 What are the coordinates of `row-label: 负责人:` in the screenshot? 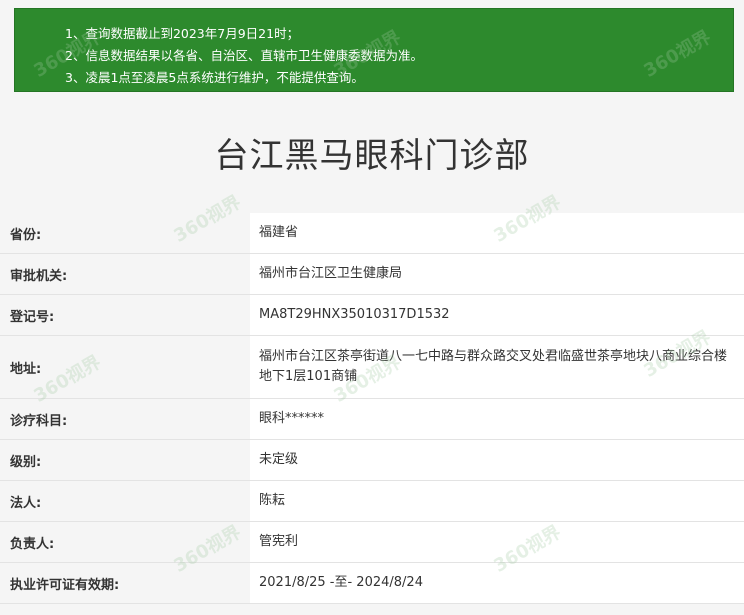 It's located at (32, 544).